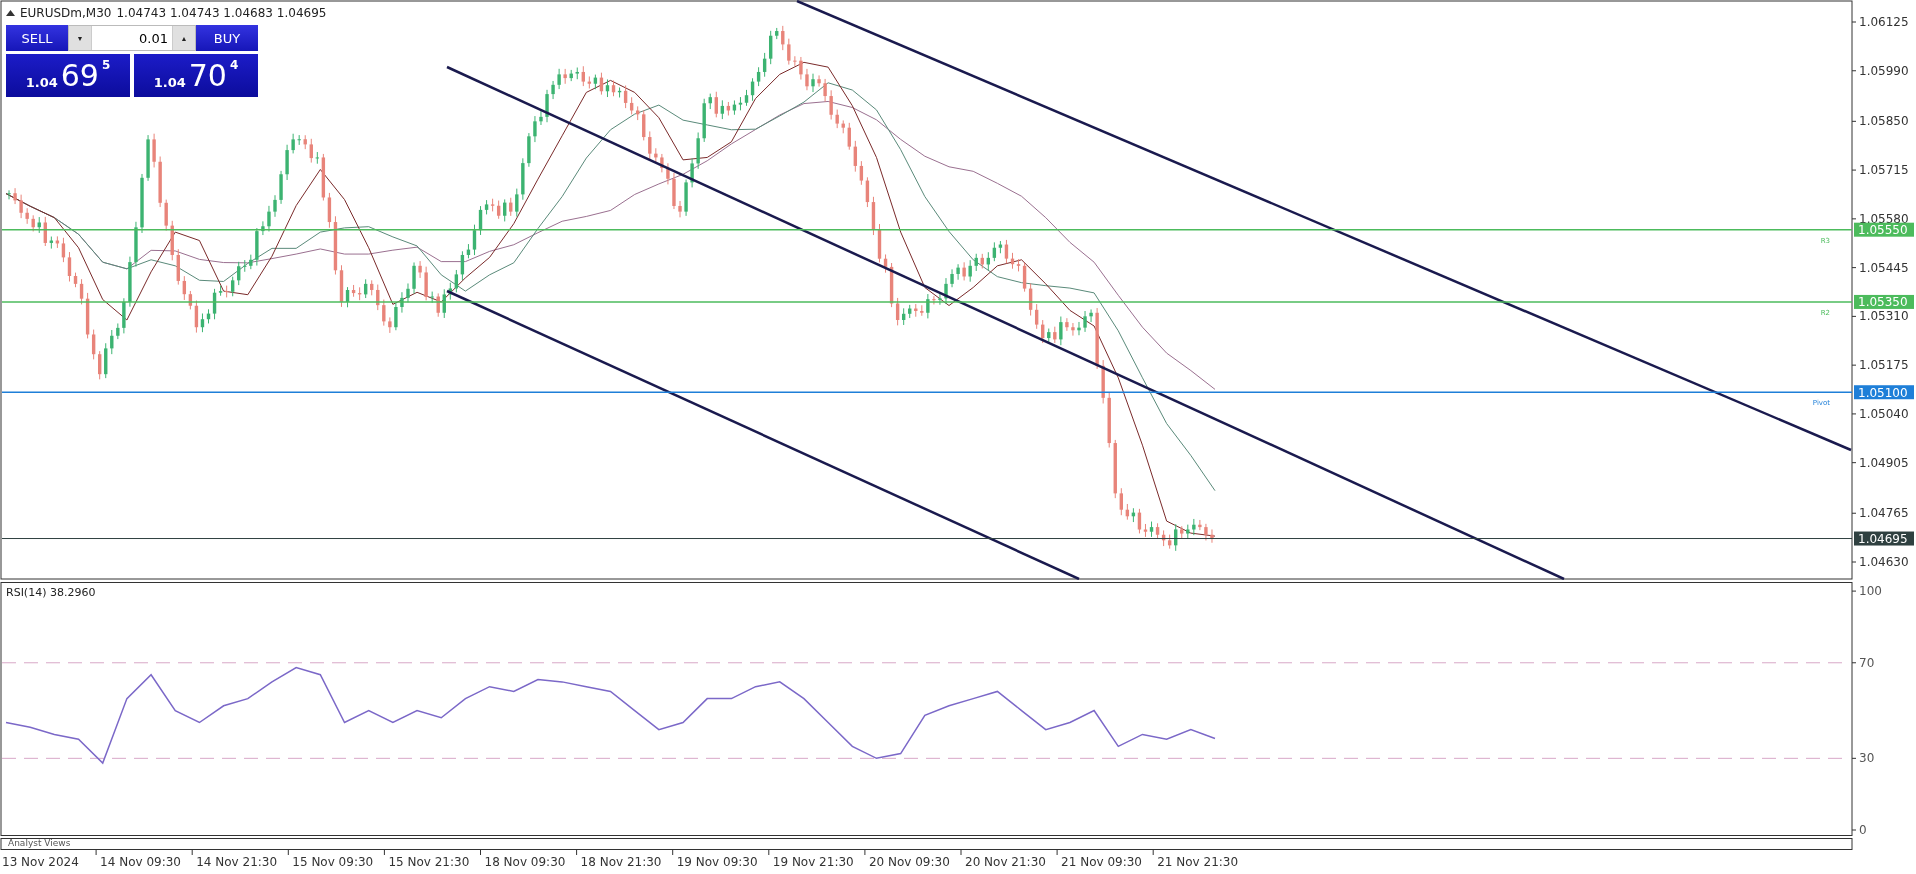  What do you see at coordinates (1884, 513) in the screenshot?
I see `price-tick-label: 1.04765` at bounding box center [1884, 513].